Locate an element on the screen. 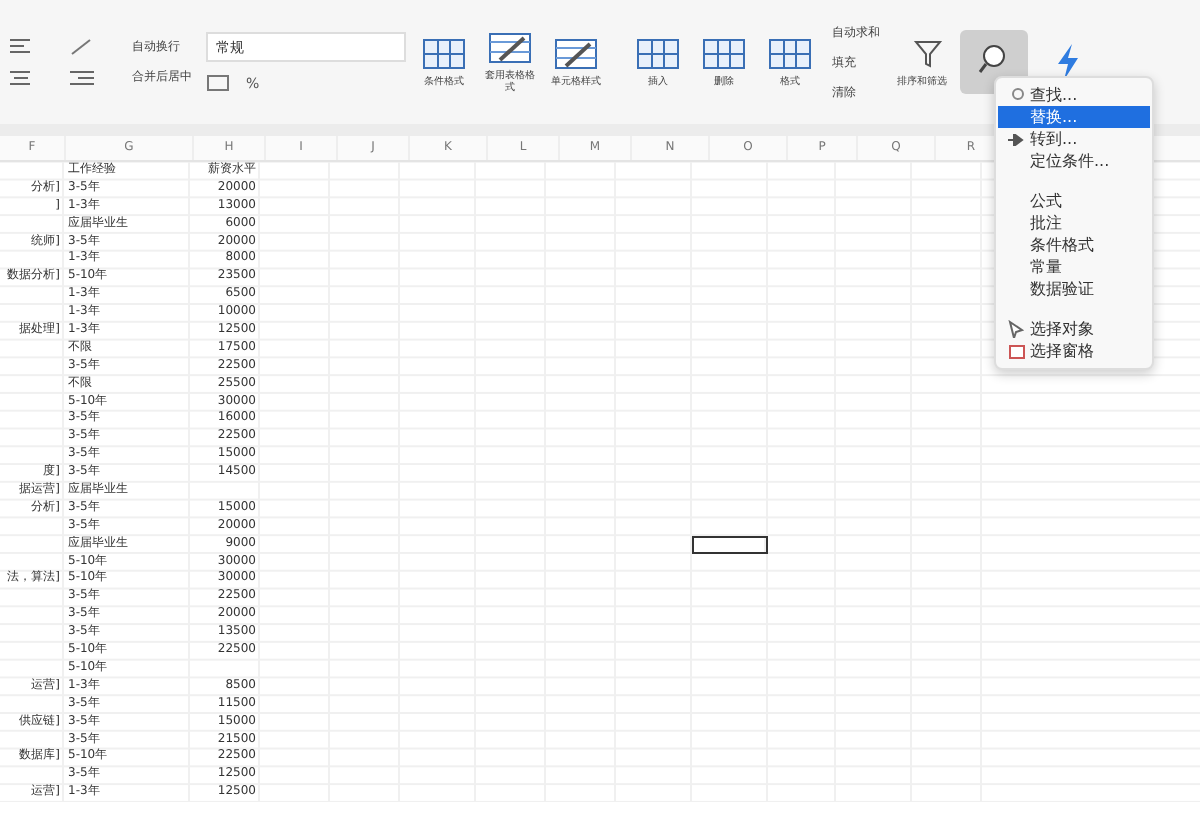 The image size is (1200, 818). selected-cell is located at coordinates (730, 544).